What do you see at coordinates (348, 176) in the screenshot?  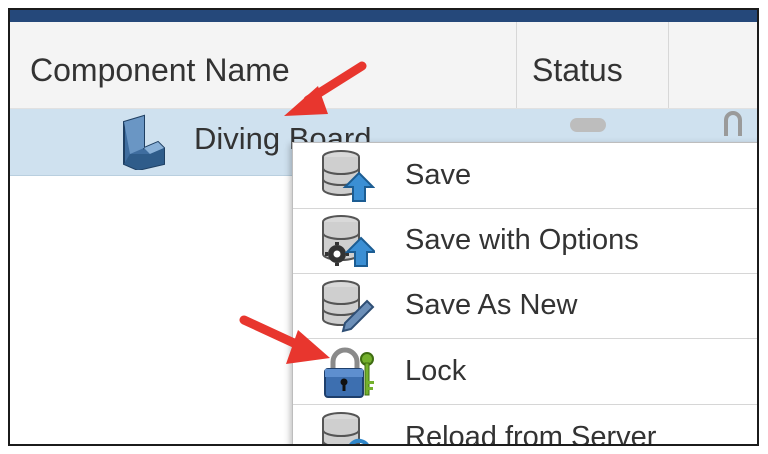 I see `database-upload-icon` at bounding box center [348, 176].